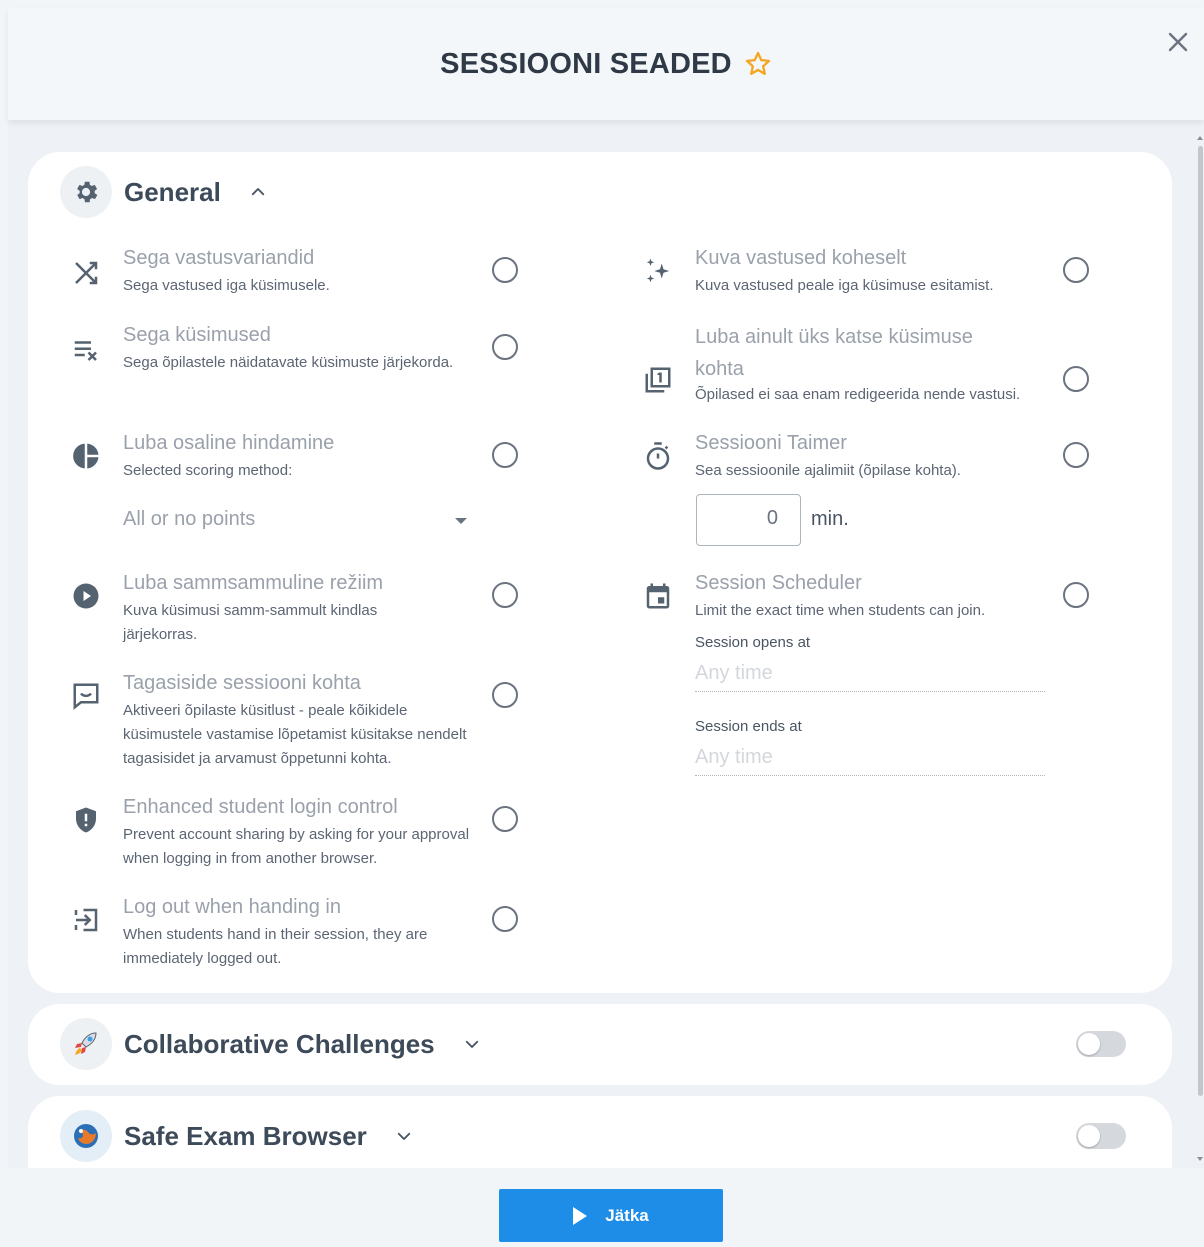 The image size is (1204, 1247). Describe the element at coordinates (197, 335) in the screenshot. I see `option-title: Sega küsimused` at that location.